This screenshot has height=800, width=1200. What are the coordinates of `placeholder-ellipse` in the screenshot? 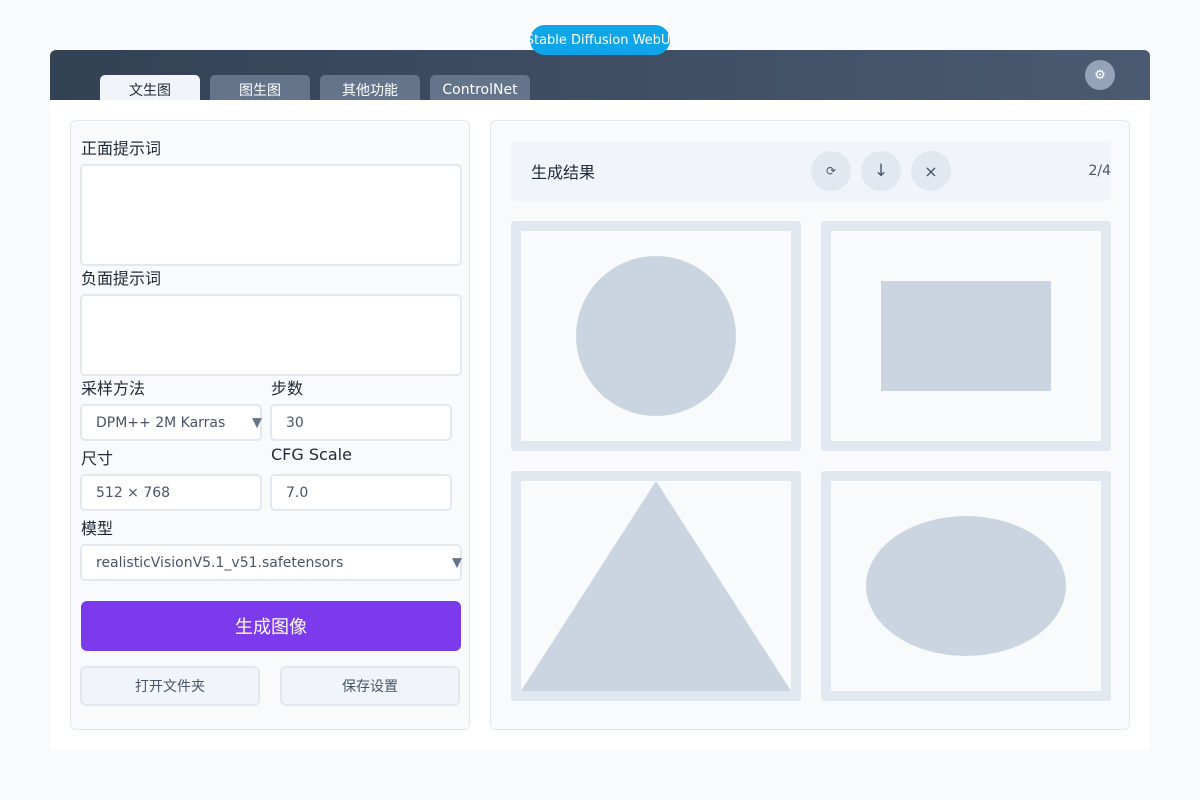 It's located at (966, 586).